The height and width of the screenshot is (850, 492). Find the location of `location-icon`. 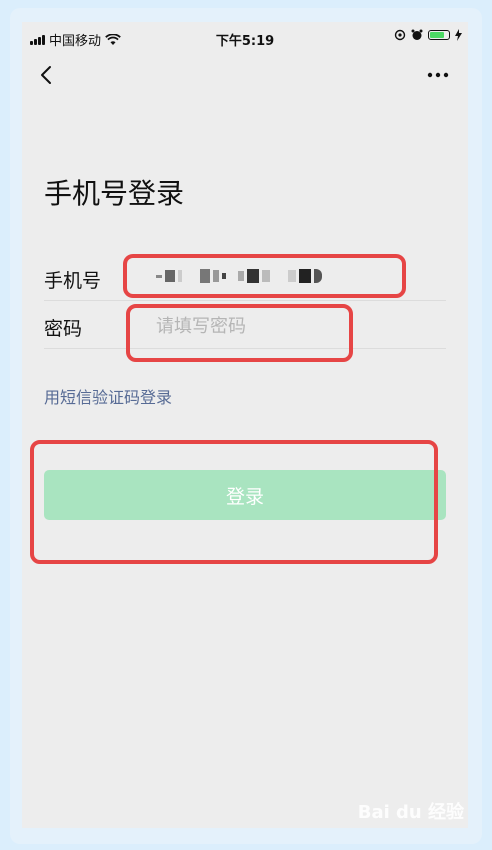

location-icon is located at coordinates (400, 35).